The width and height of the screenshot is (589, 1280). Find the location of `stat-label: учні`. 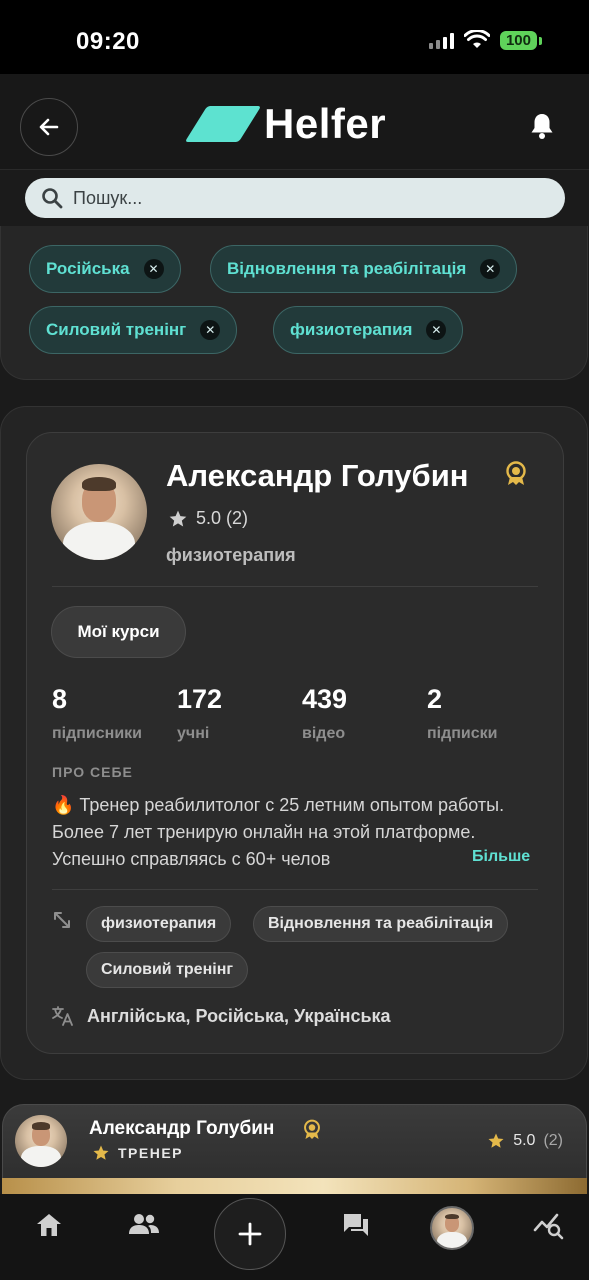

stat-label: учні is located at coordinates (193, 733).